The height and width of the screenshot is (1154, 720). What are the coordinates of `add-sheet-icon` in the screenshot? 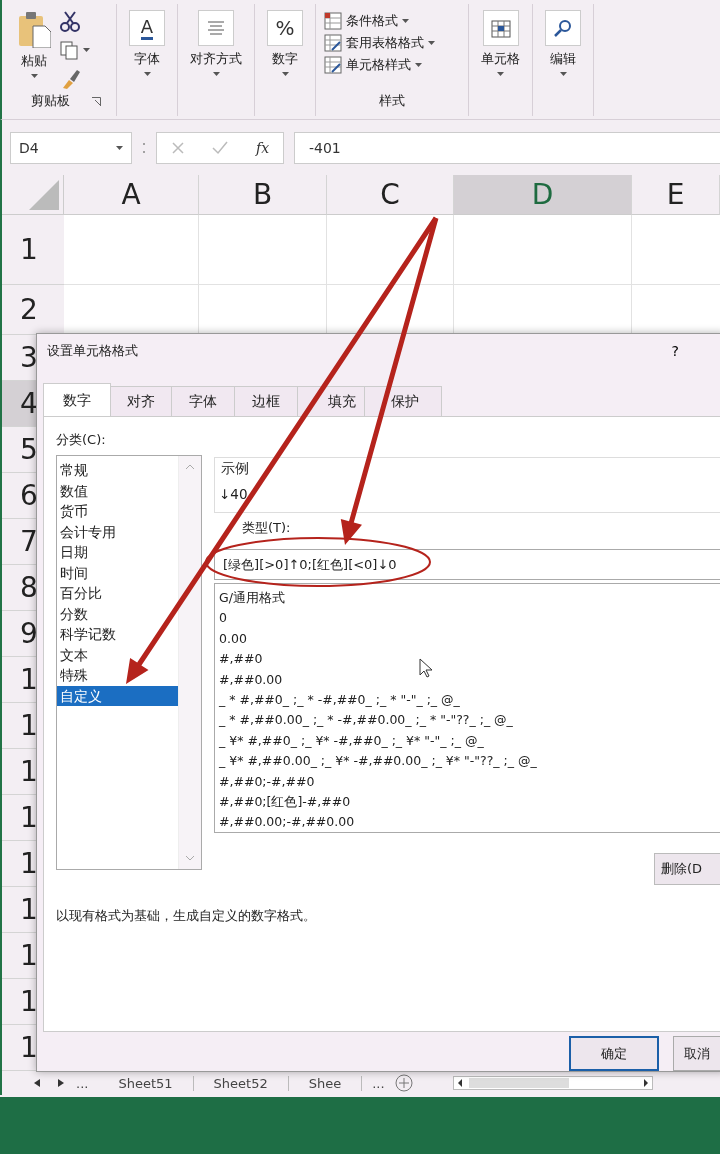 It's located at (403, 1083).